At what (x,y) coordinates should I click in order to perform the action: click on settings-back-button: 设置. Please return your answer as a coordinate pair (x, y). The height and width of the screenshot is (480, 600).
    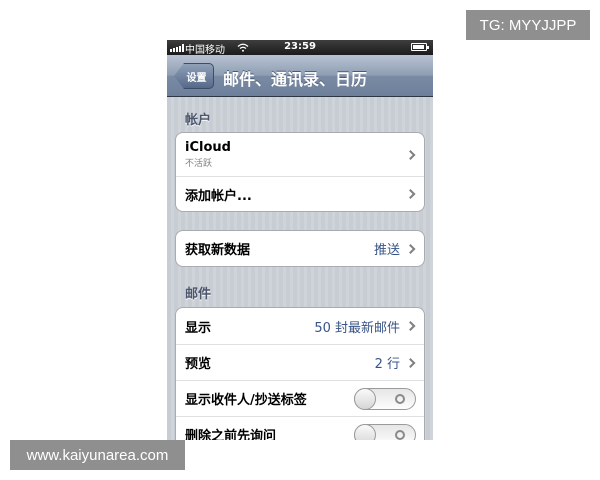
    Looking at the image, I should click on (194, 76).